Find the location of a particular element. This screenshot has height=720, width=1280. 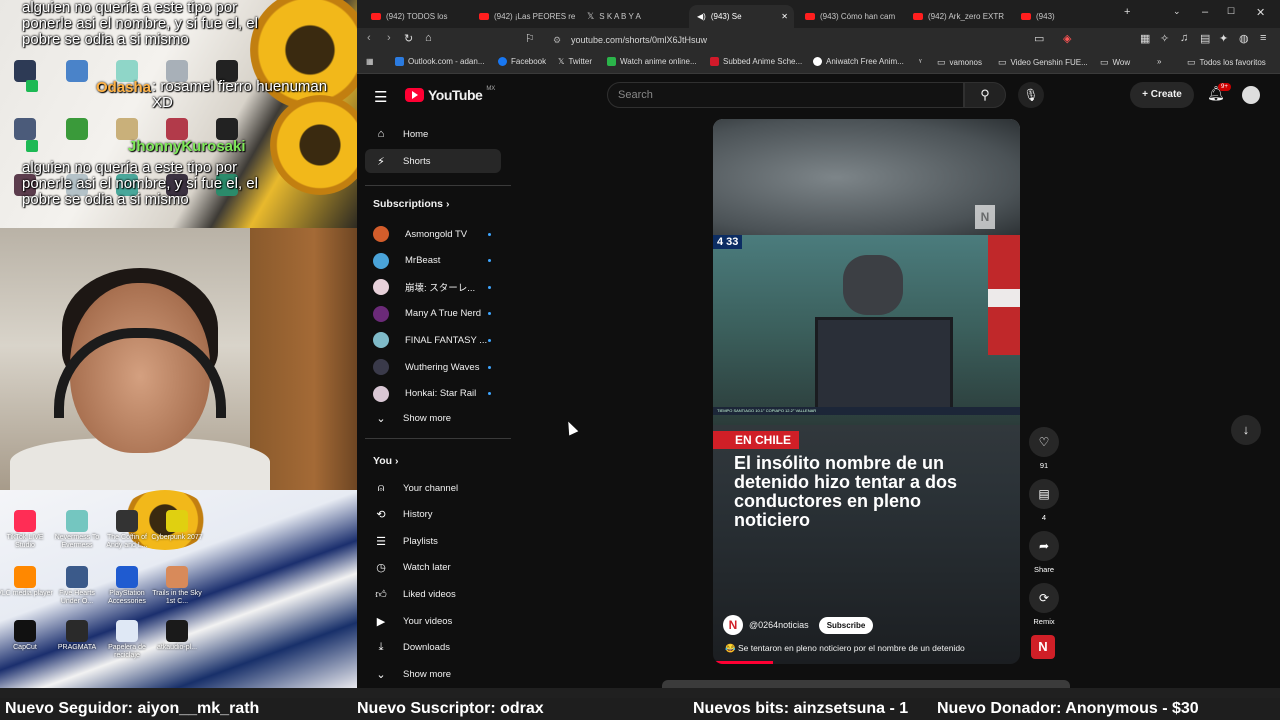

menu-icon: ≡ is located at coordinates (1263, 38).